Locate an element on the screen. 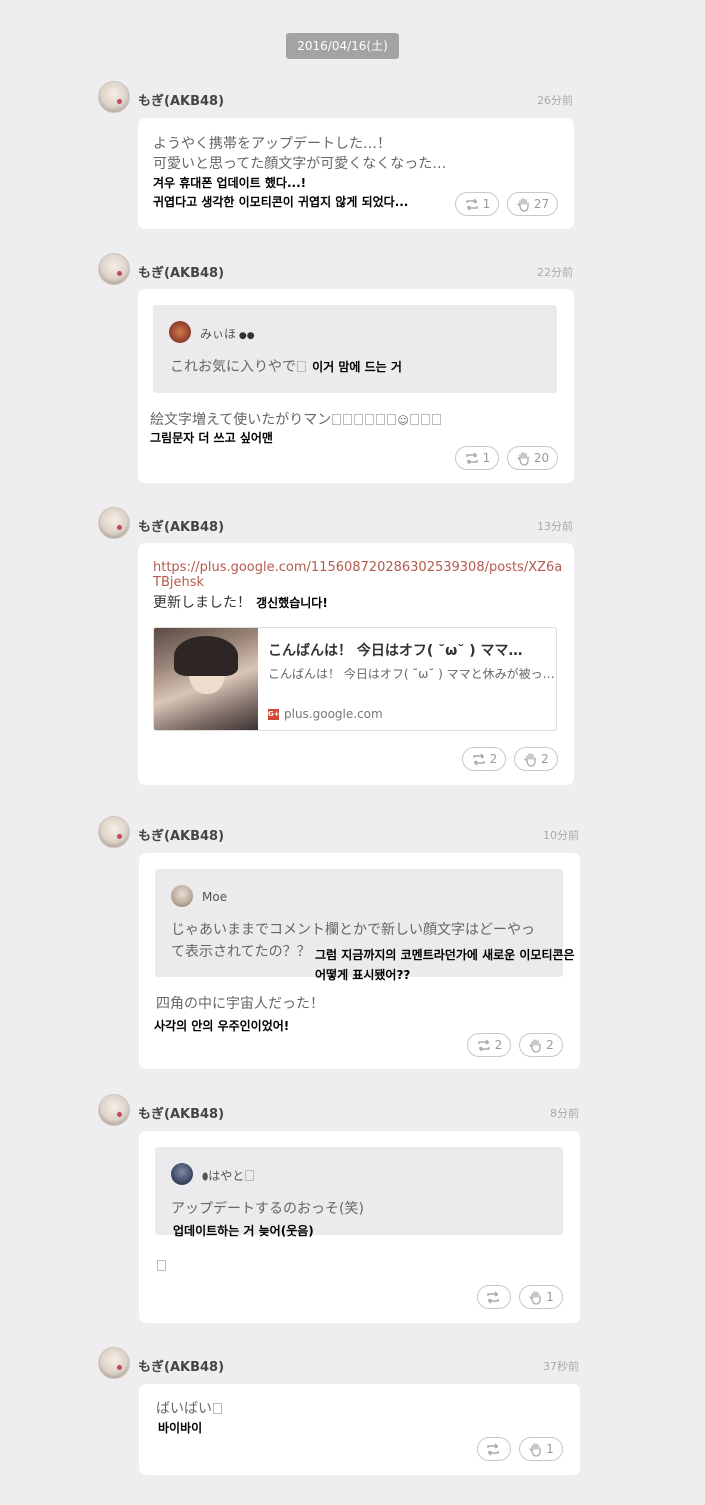  timestamp: 13分前 is located at coordinates (555, 526).